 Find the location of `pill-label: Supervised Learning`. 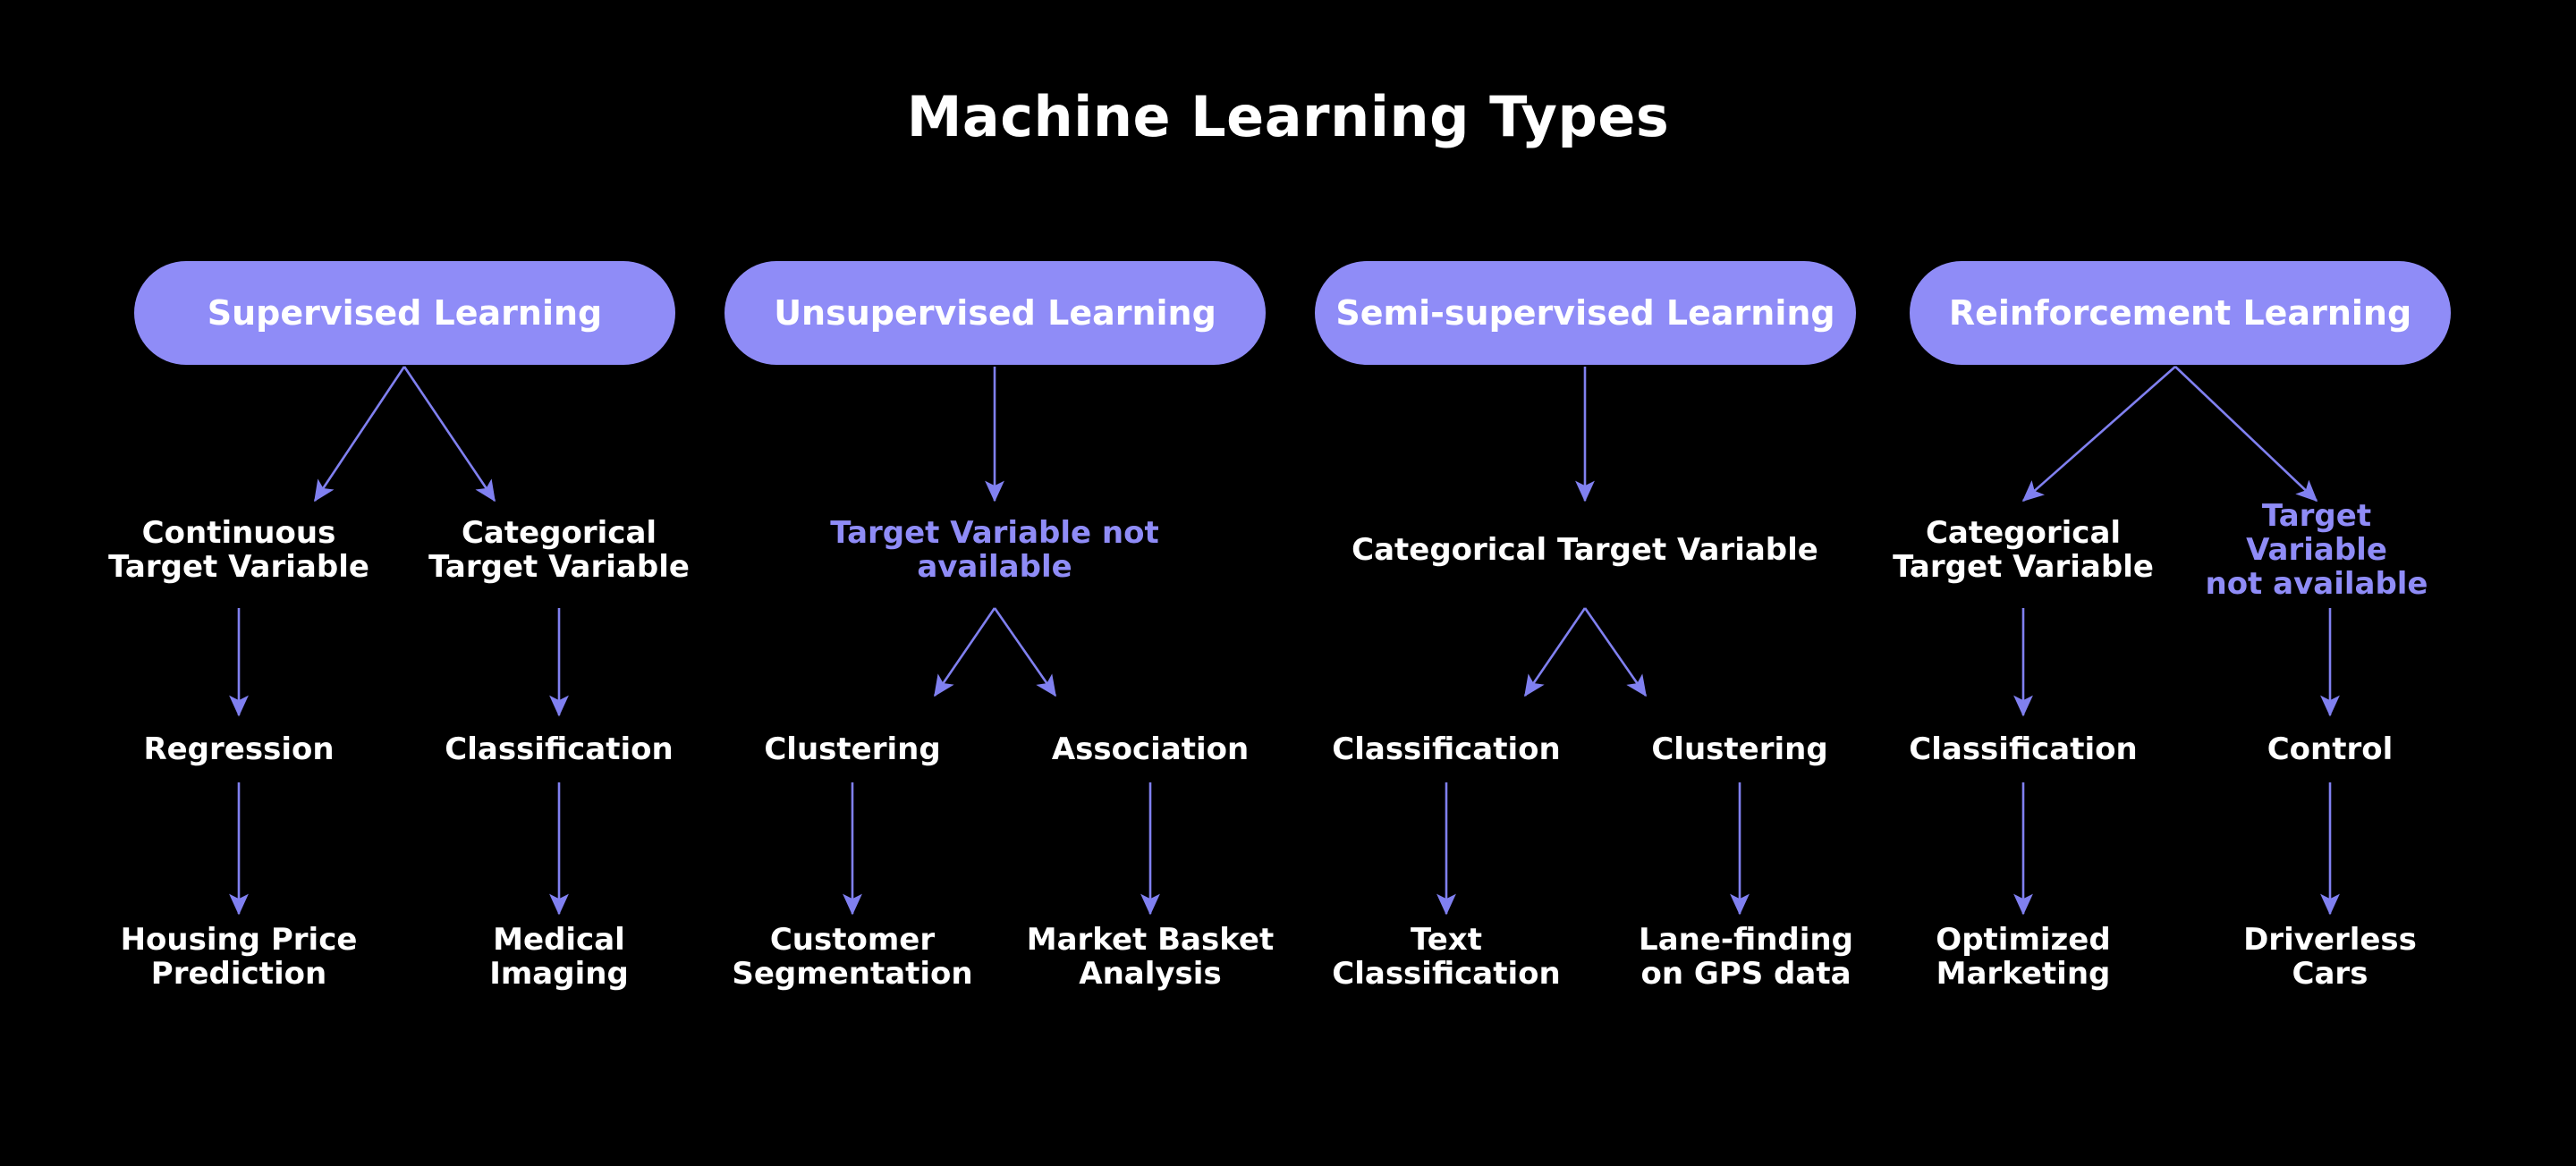

pill-label: Supervised Learning is located at coordinates (405, 313).